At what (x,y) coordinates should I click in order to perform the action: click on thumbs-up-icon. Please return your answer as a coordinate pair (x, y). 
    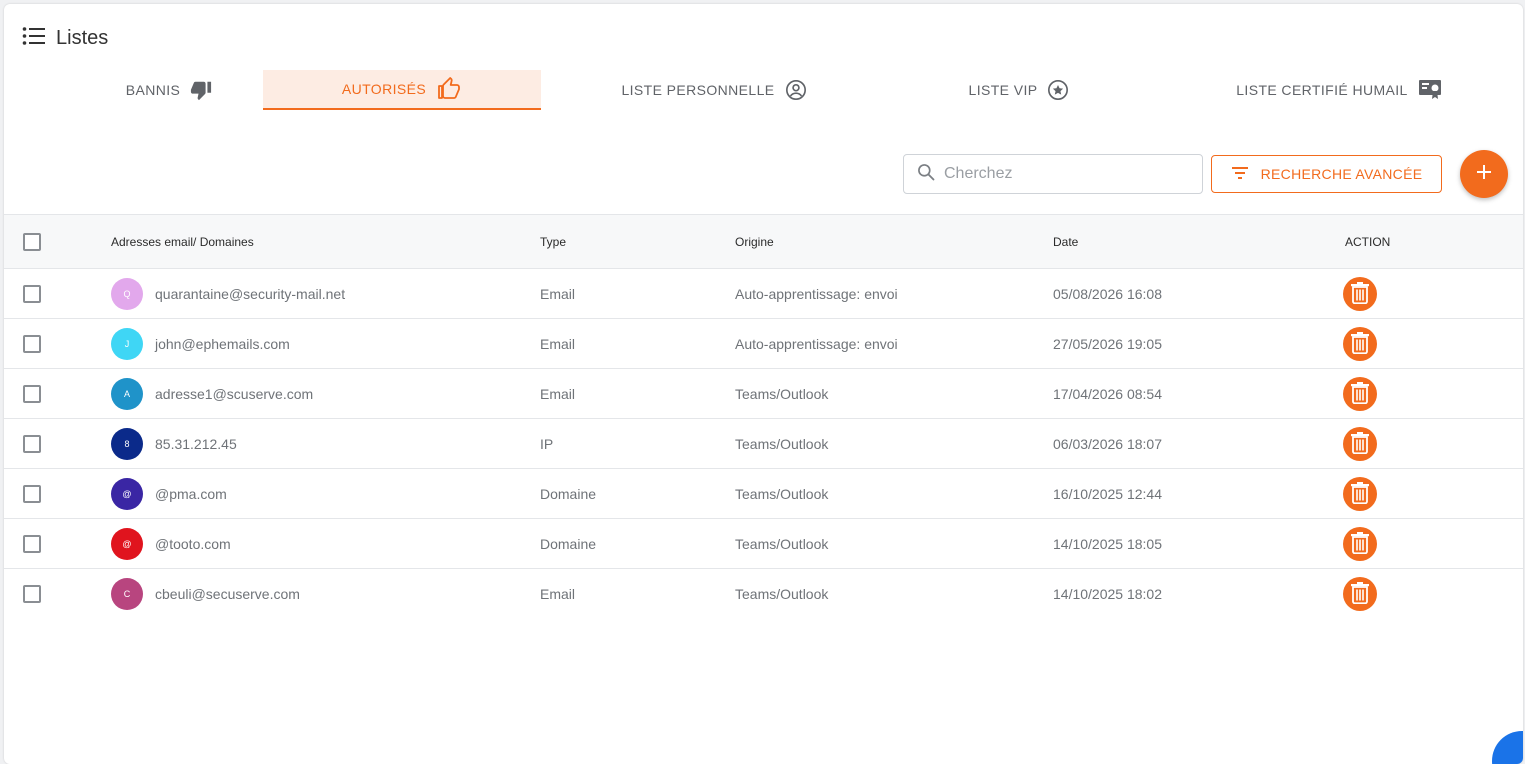
    Looking at the image, I should click on (449, 89).